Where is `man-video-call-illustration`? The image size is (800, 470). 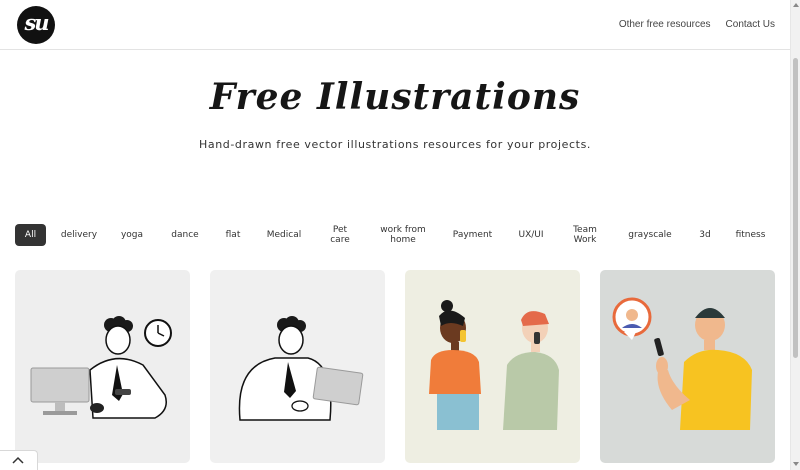 man-video-call-illustration is located at coordinates (687, 366).